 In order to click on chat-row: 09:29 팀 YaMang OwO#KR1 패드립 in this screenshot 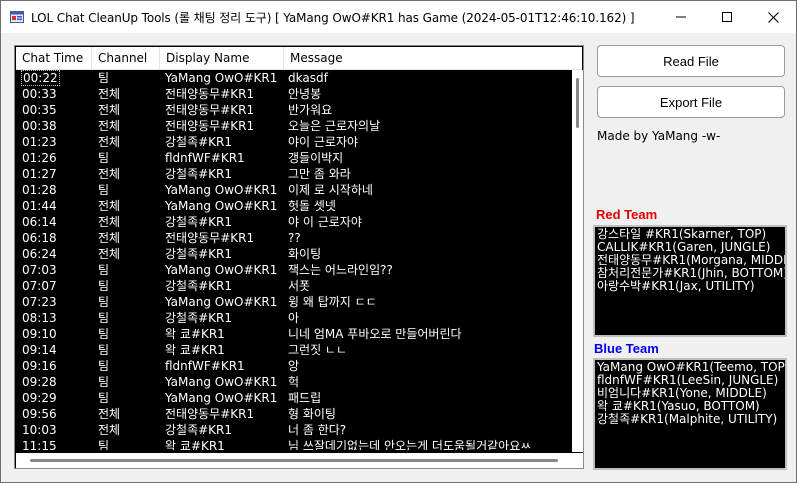, I will do `click(294, 398)`.